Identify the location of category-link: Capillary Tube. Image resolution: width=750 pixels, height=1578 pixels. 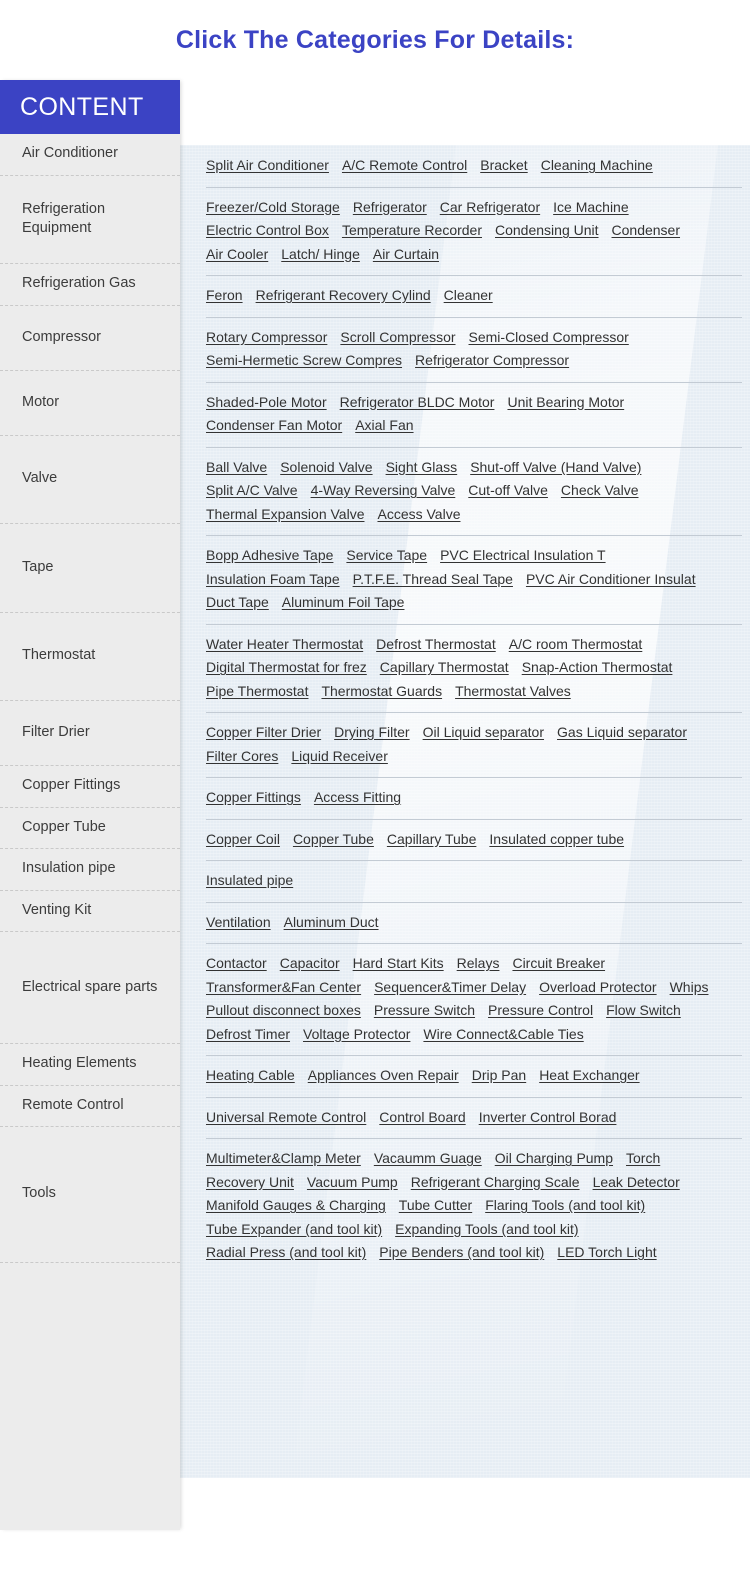
(432, 840).